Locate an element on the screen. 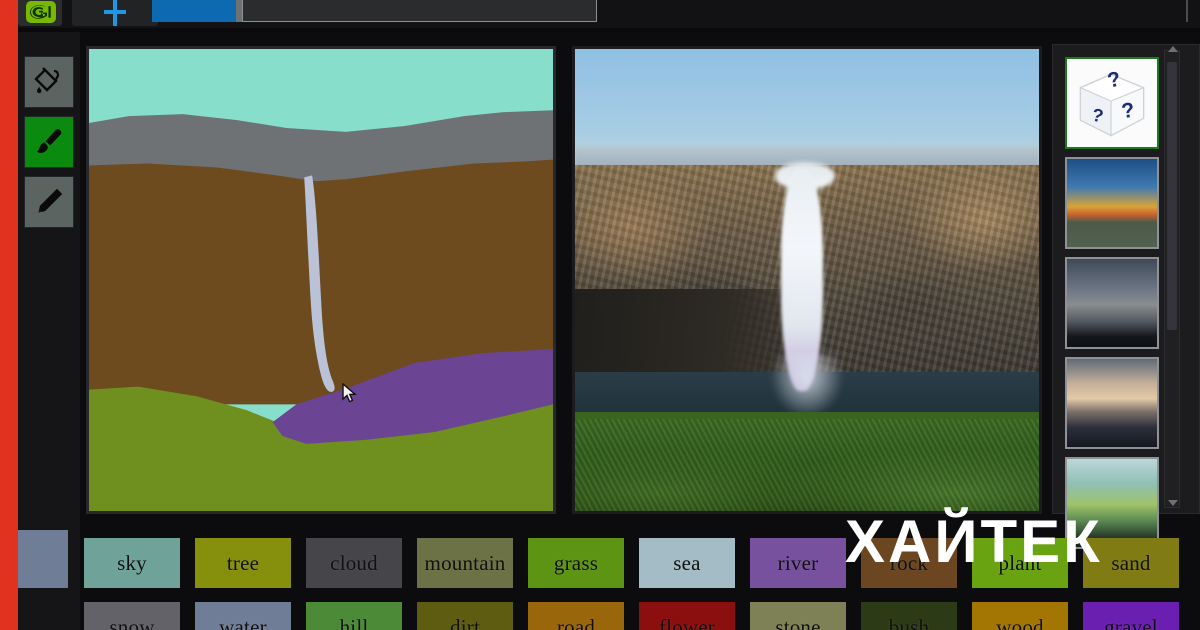  paint-bucket-icon is located at coordinates (49, 82).